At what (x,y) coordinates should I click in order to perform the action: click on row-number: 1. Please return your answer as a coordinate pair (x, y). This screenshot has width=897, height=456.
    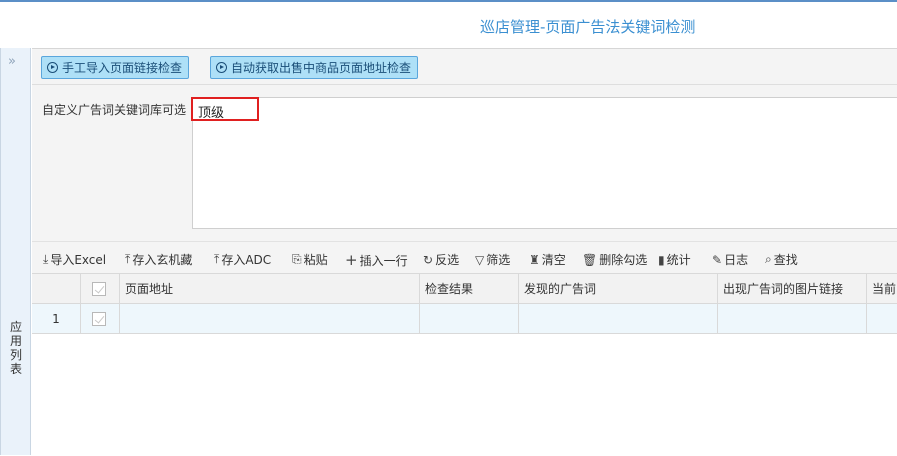
    Looking at the image, I should click on (56, 318).